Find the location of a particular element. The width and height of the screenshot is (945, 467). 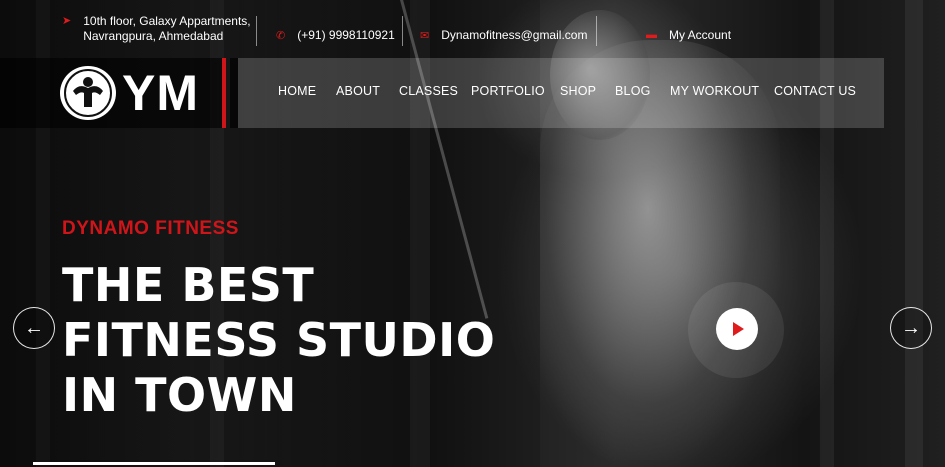

nav-classes: CLASSES is located at coordinates (428, 91).